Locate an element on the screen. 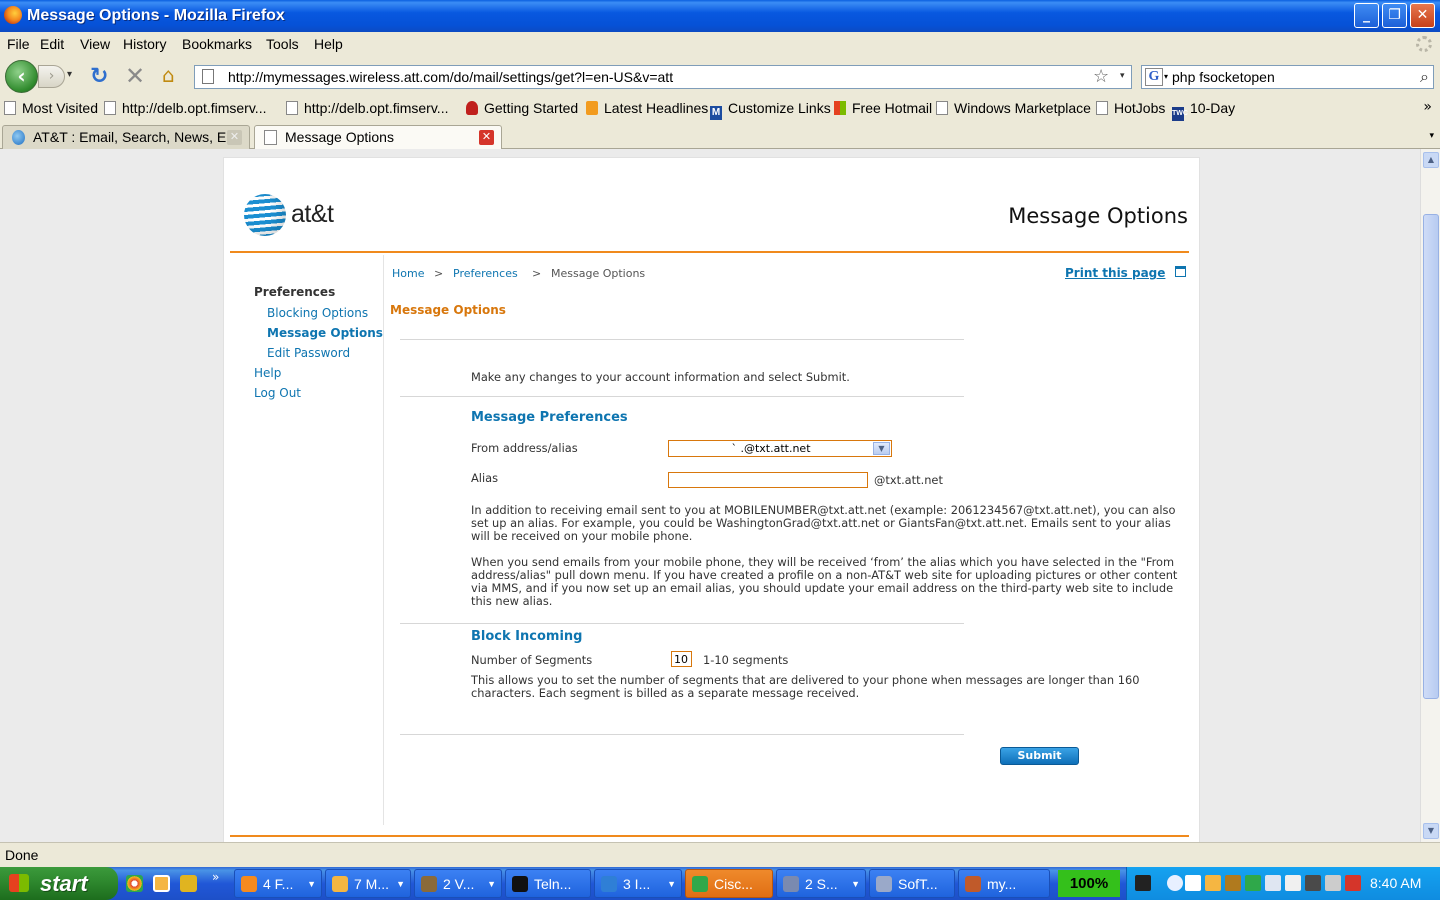 The width and height of the screenshot is (1440, 900). power-icon is located at coordinates (1143, 883).